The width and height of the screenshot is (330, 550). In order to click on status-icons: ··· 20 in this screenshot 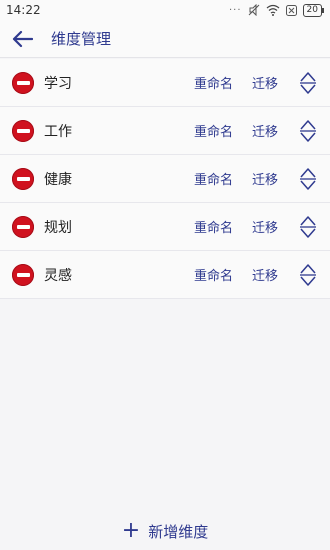, I will do `click(277, 10)`.